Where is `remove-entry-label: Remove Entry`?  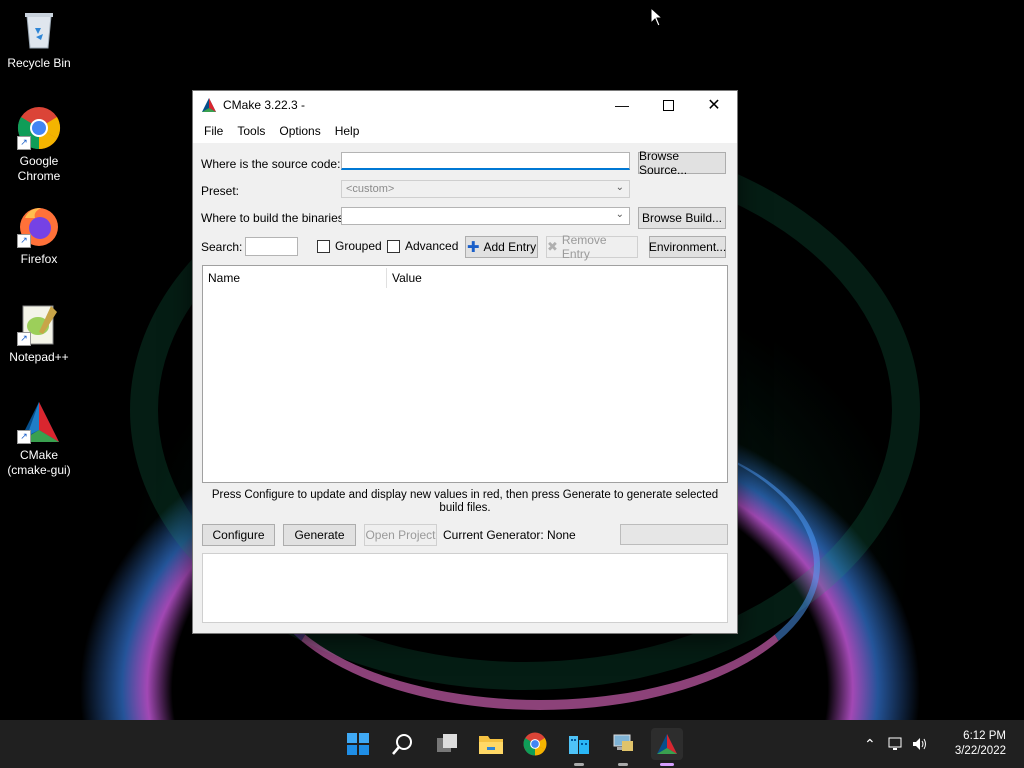 remove-entry-label: Remove Entry is located at coordinates (584, 247).